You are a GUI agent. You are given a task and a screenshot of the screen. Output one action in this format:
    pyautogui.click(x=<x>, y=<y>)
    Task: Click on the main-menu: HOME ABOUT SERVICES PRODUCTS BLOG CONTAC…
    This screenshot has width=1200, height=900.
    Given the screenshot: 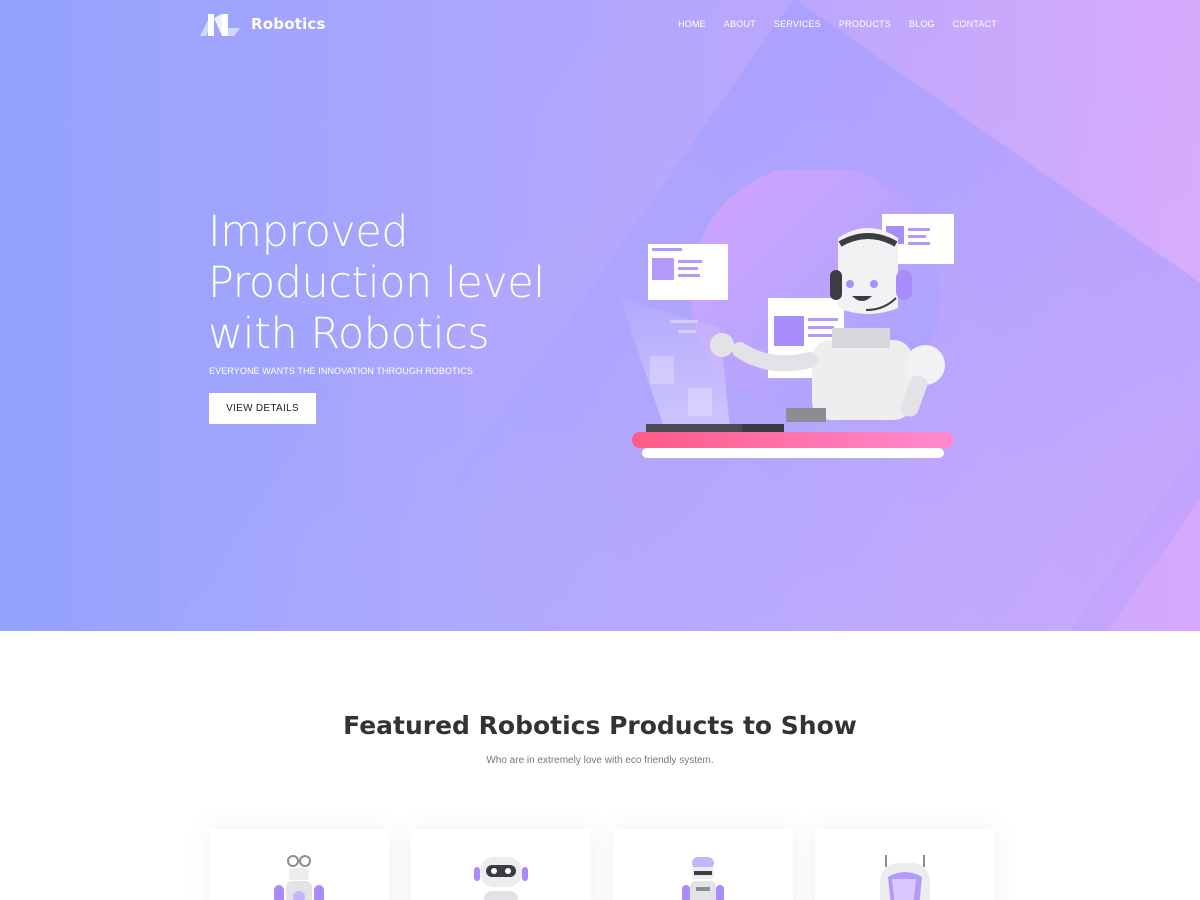 What is the action you would take?
    pyautogui.click(x=837, y=24)
    